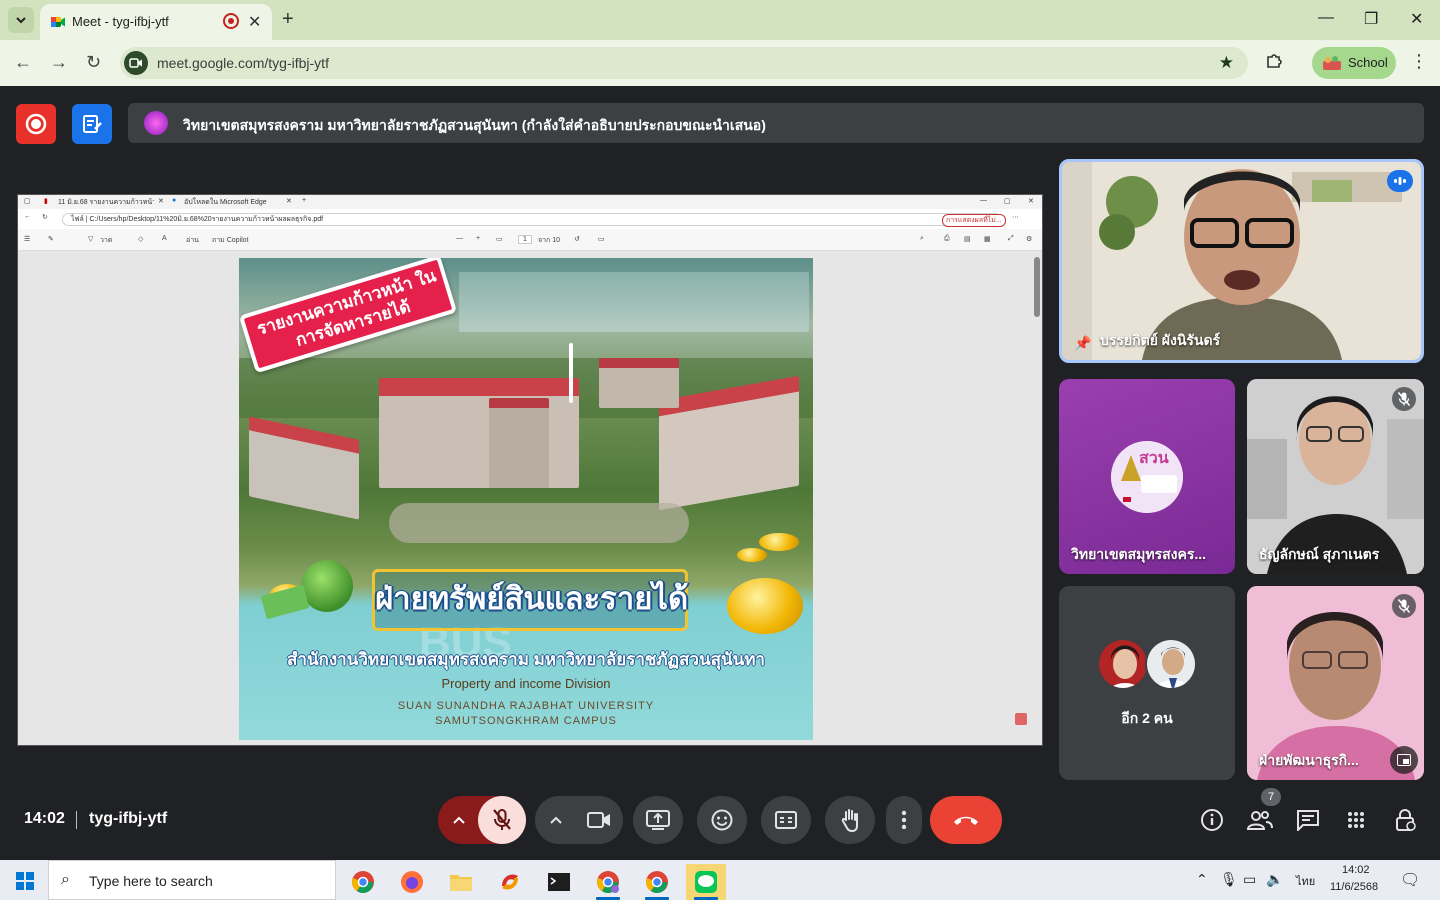  What do you see at coordinates (58, 22) in the screenshot?
I see `google-meet-icon` at bounding box center [58, 22].